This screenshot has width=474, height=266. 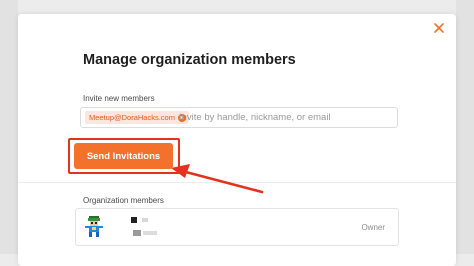 I want to click on invite-input, so click(x=284, y=117).